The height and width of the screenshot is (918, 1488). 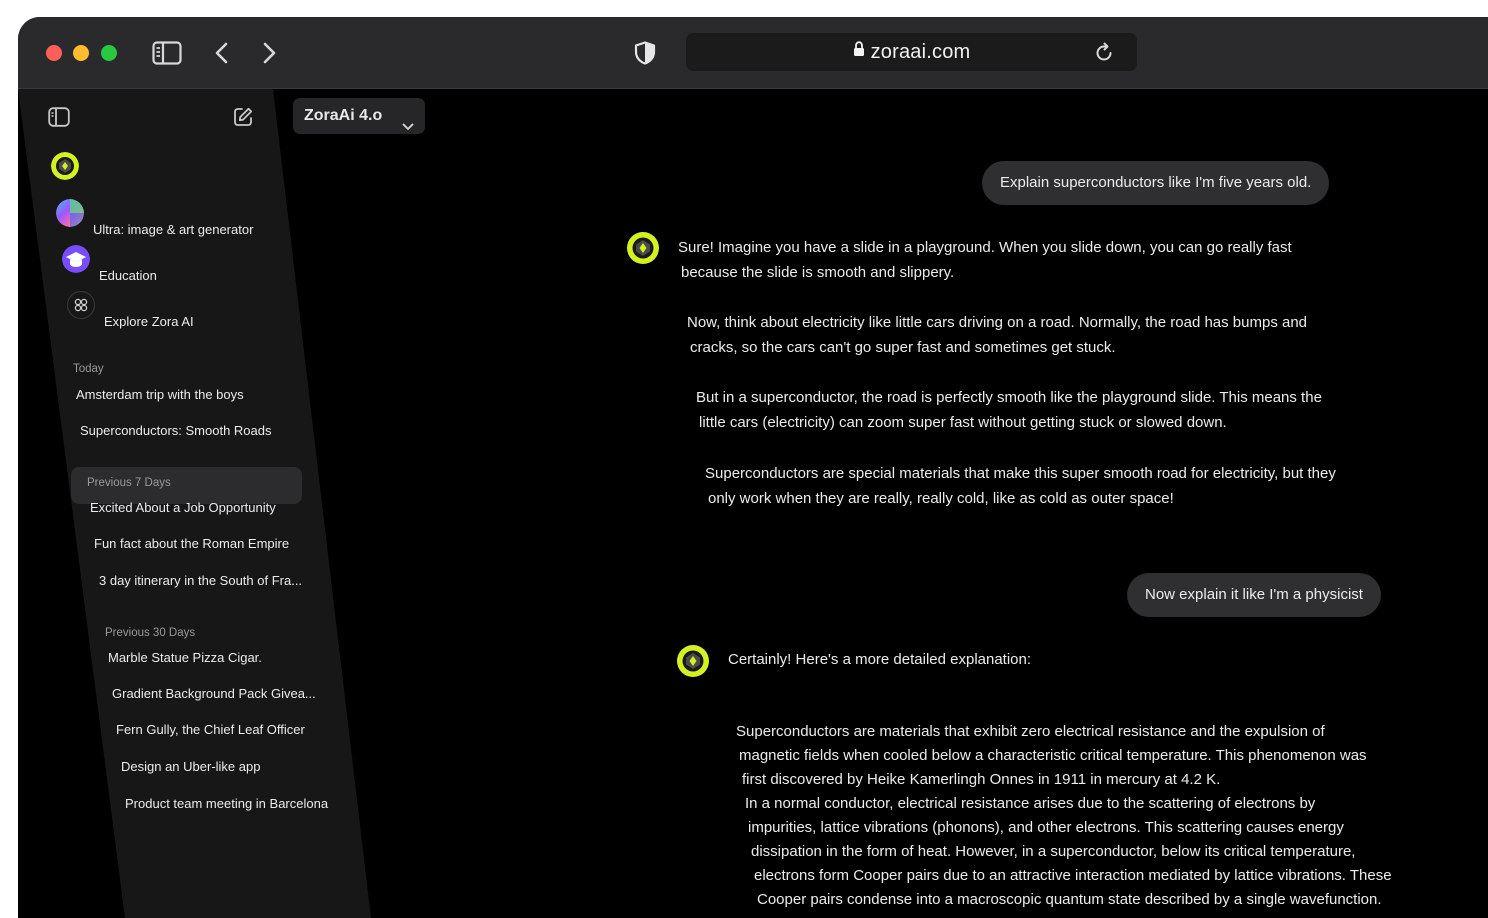 What do you see at coordinates (167, 53) in the screenshot?
I see `sidebar-toggle-icon` at bounding box center [167, 53].